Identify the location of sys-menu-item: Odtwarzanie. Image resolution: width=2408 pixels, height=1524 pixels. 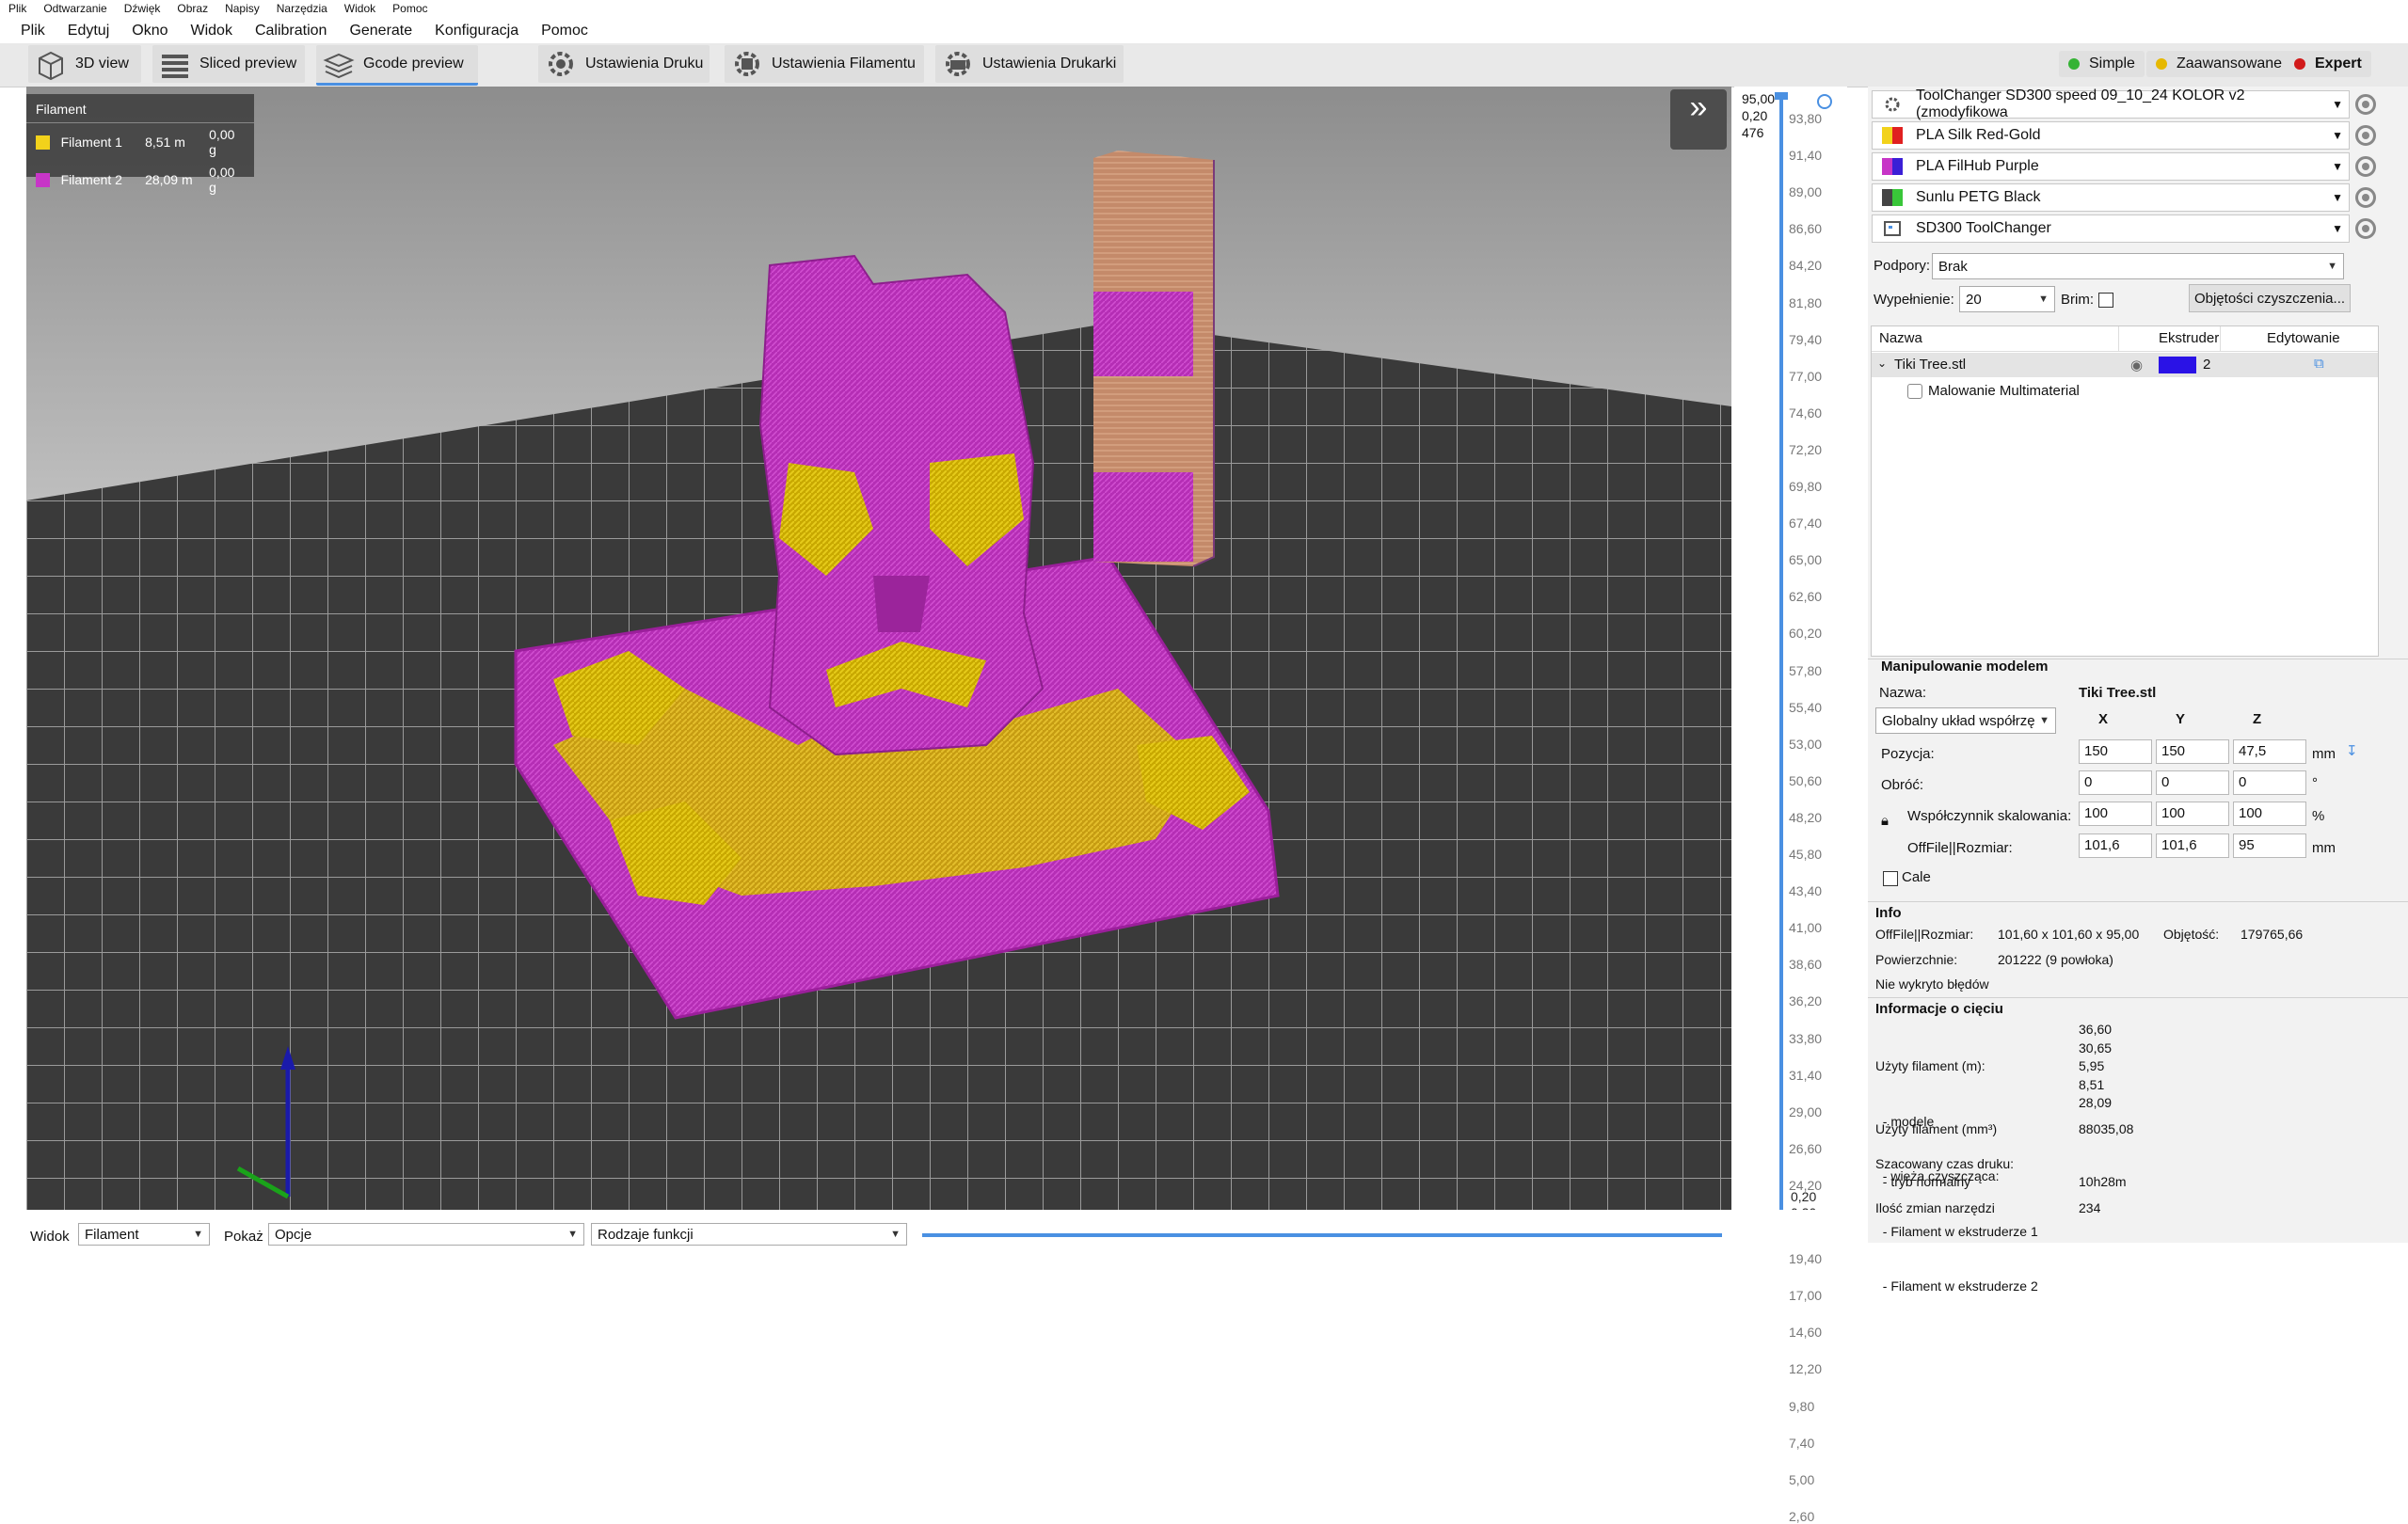
(75, 8).